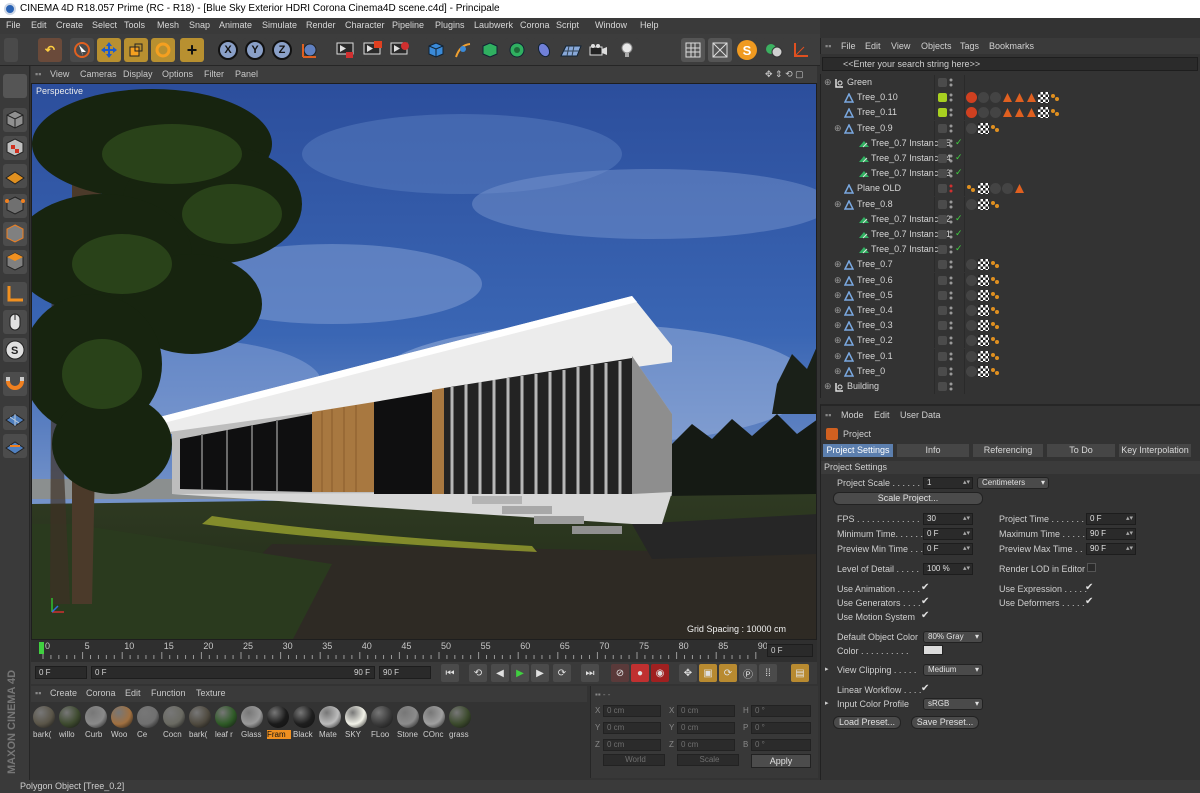 This screenshot has width=1200, height=793. Describe the element at coordinates (1010, 341) in the screenshot. I see `object-row: ⊕ Tree_0.2` at that location.